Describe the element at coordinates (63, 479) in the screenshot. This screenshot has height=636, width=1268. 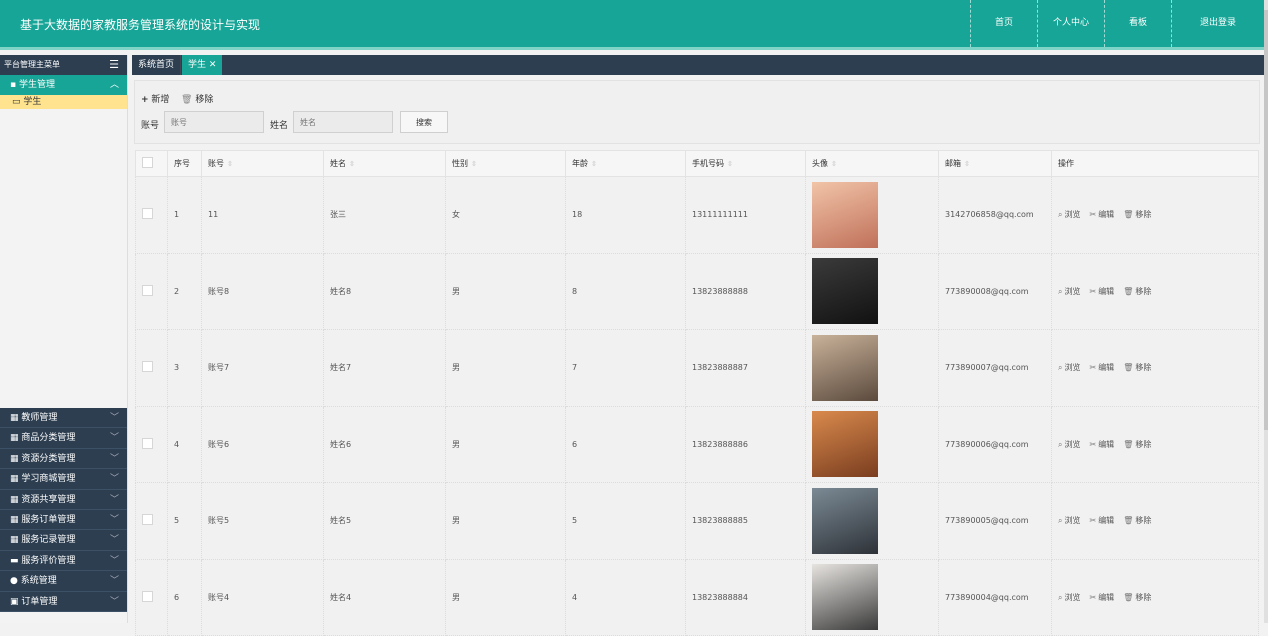
I see `sidebar-item-study-mall: ▦ 学习商城管理 ﹀` at that location.